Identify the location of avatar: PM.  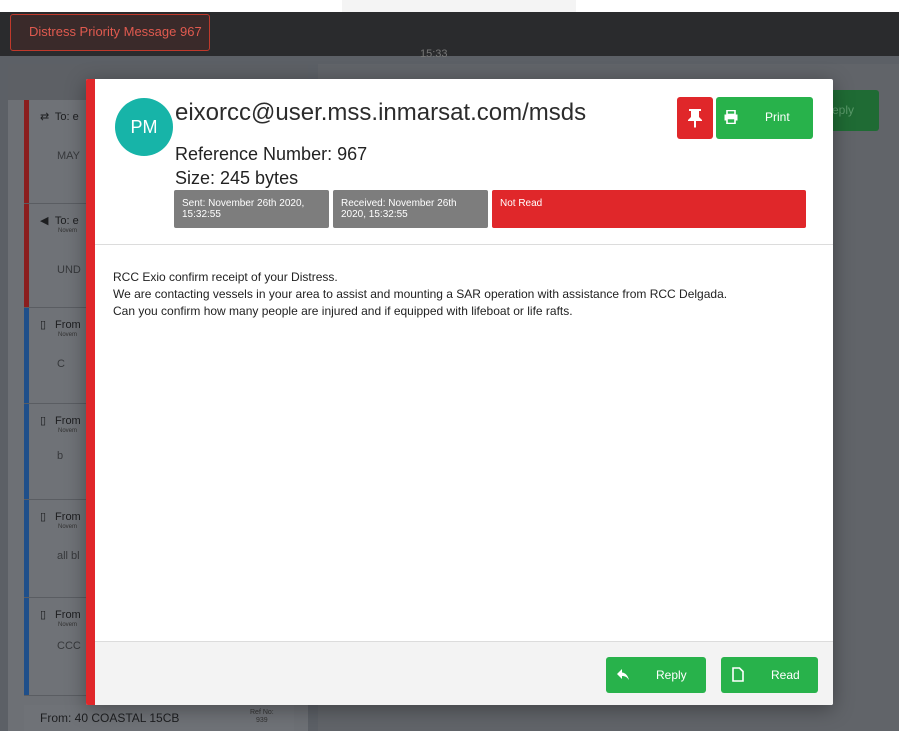
(144, 127).